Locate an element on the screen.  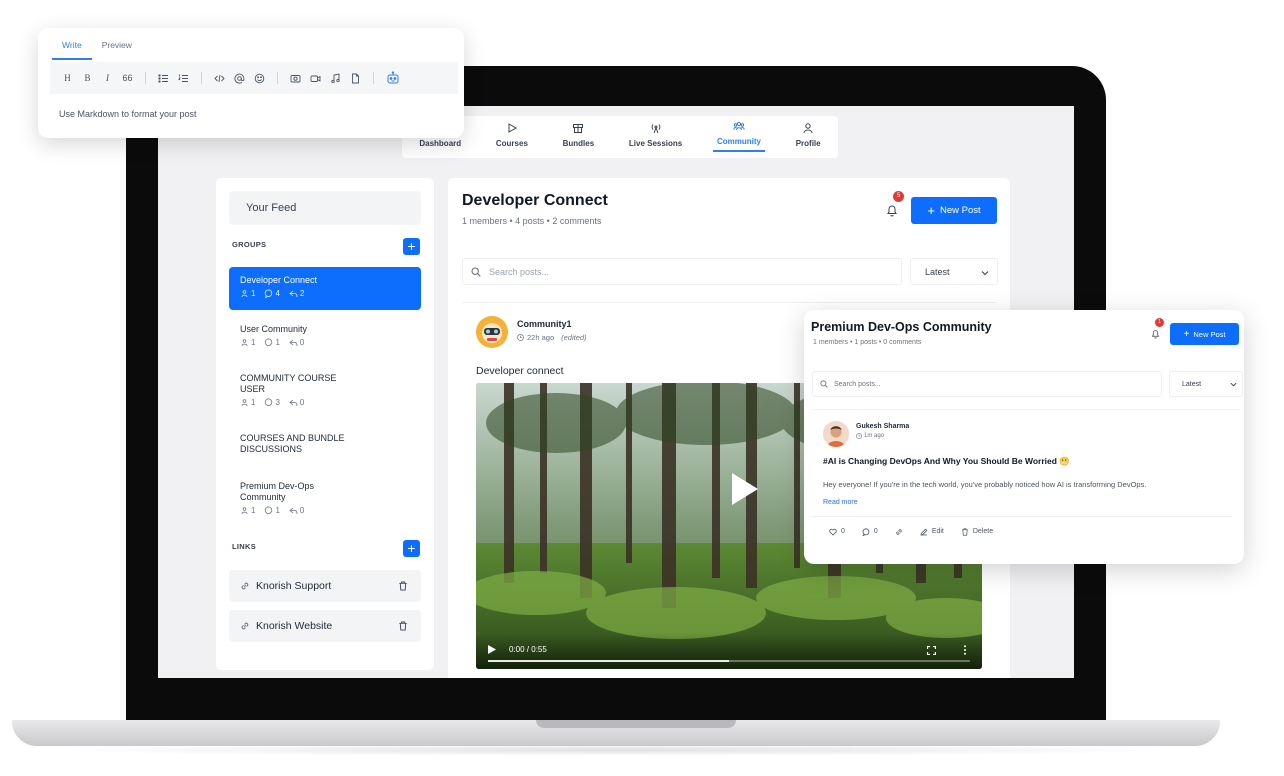
link-label: Knorish Support is located at coordinates (294, 586).